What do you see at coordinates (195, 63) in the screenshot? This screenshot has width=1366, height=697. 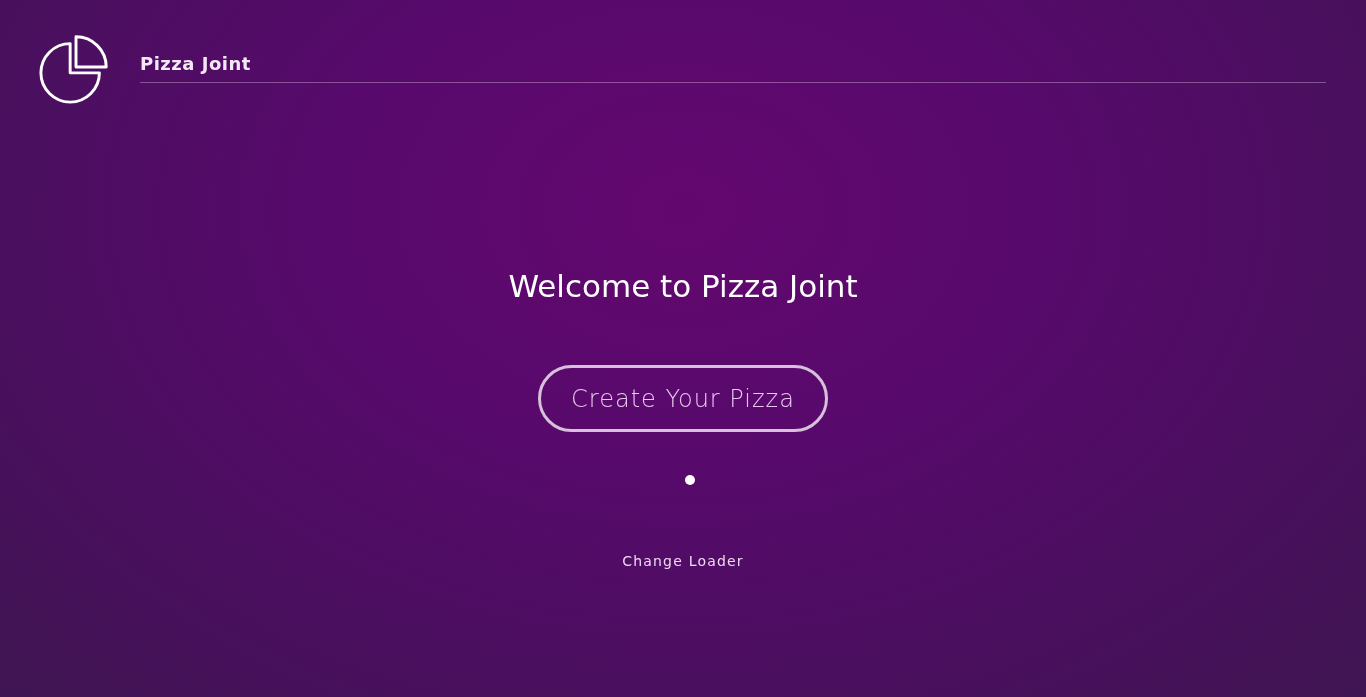 I see `site-title: Pizza Joint` at bounding box center [195, 63].